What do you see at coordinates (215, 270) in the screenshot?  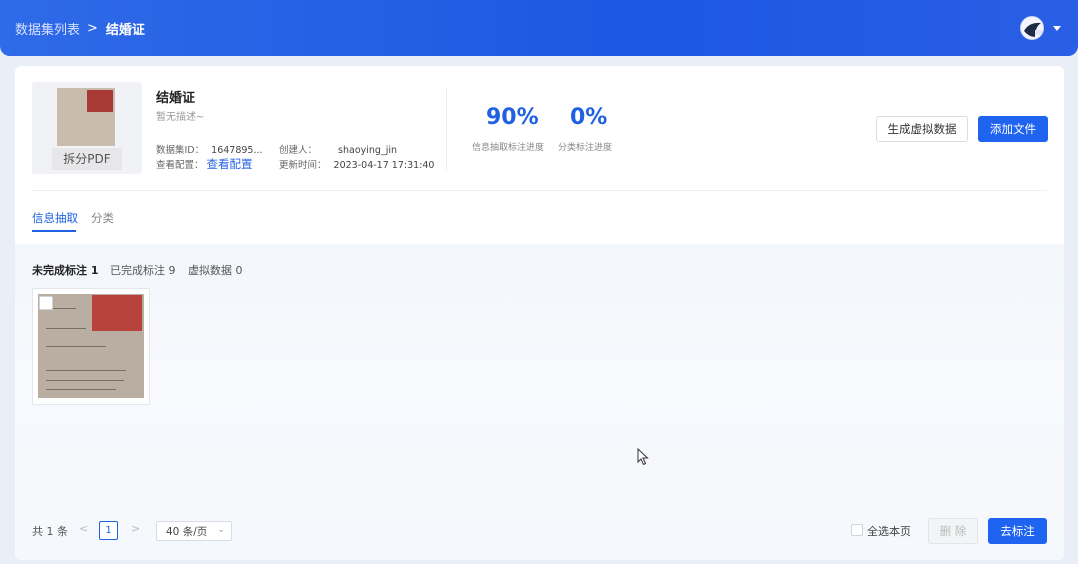 I see `filter-virtual-data: 虚拟数据 0` at bounding box center [215, 270].